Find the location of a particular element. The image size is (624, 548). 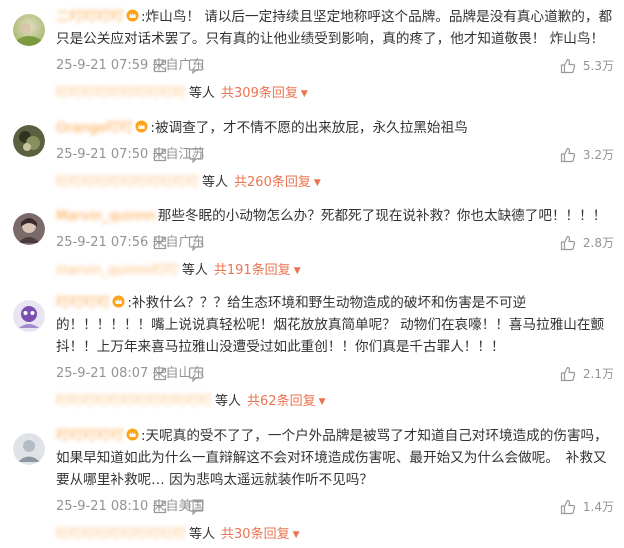

reply-count-link: 共62条回复 ▼ is located at coordinates (286, 401).